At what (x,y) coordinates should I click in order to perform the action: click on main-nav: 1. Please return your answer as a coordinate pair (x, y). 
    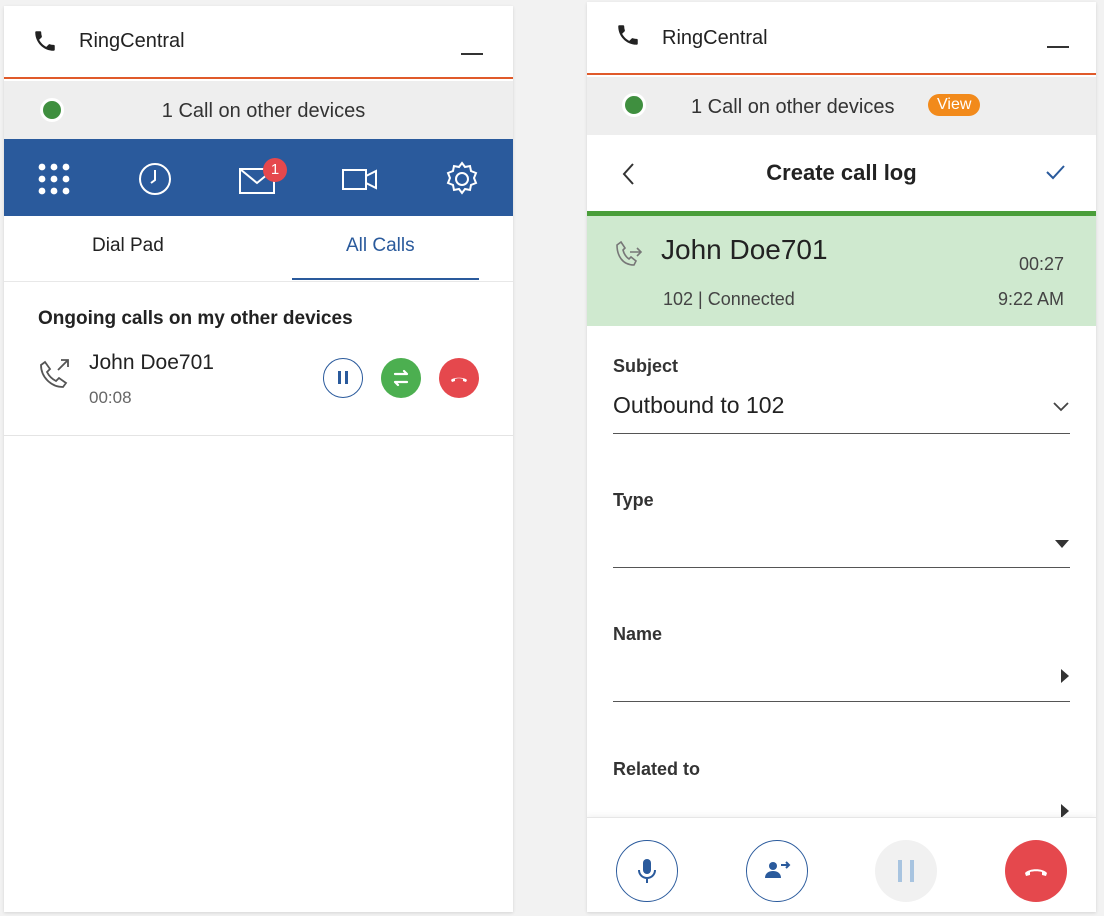
    Looking at the image, I should click on (258, 177).